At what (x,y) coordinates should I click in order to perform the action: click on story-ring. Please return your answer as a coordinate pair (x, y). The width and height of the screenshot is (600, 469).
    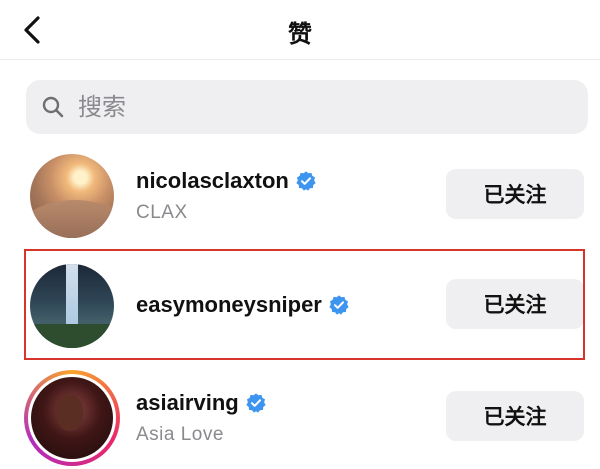
    Looking at the image, I should click on (72, 418).